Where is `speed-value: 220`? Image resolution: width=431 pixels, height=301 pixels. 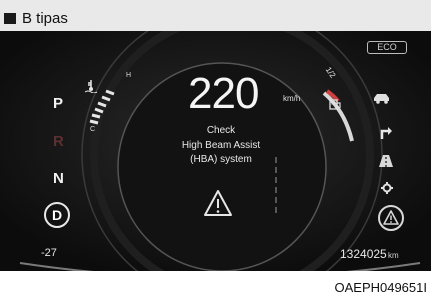
speed-value: 220 is located at coordinates (223, 93).